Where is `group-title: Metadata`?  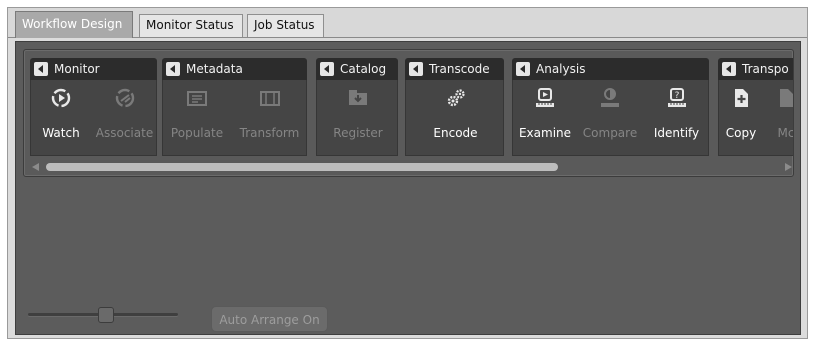
group-title: Metadata is located at coordinates (214, 69).